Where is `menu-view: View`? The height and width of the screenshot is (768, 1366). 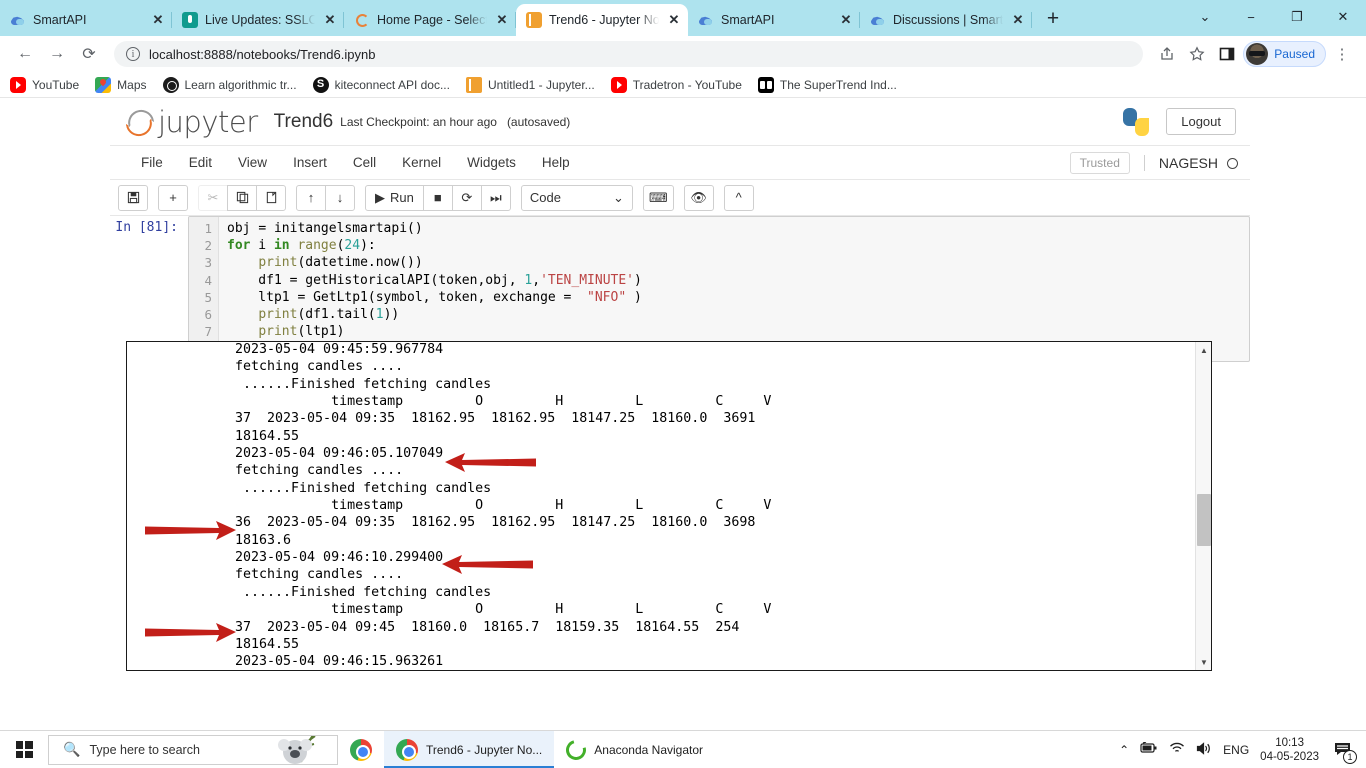
menu-view: View is located at coordinates (252, 162).